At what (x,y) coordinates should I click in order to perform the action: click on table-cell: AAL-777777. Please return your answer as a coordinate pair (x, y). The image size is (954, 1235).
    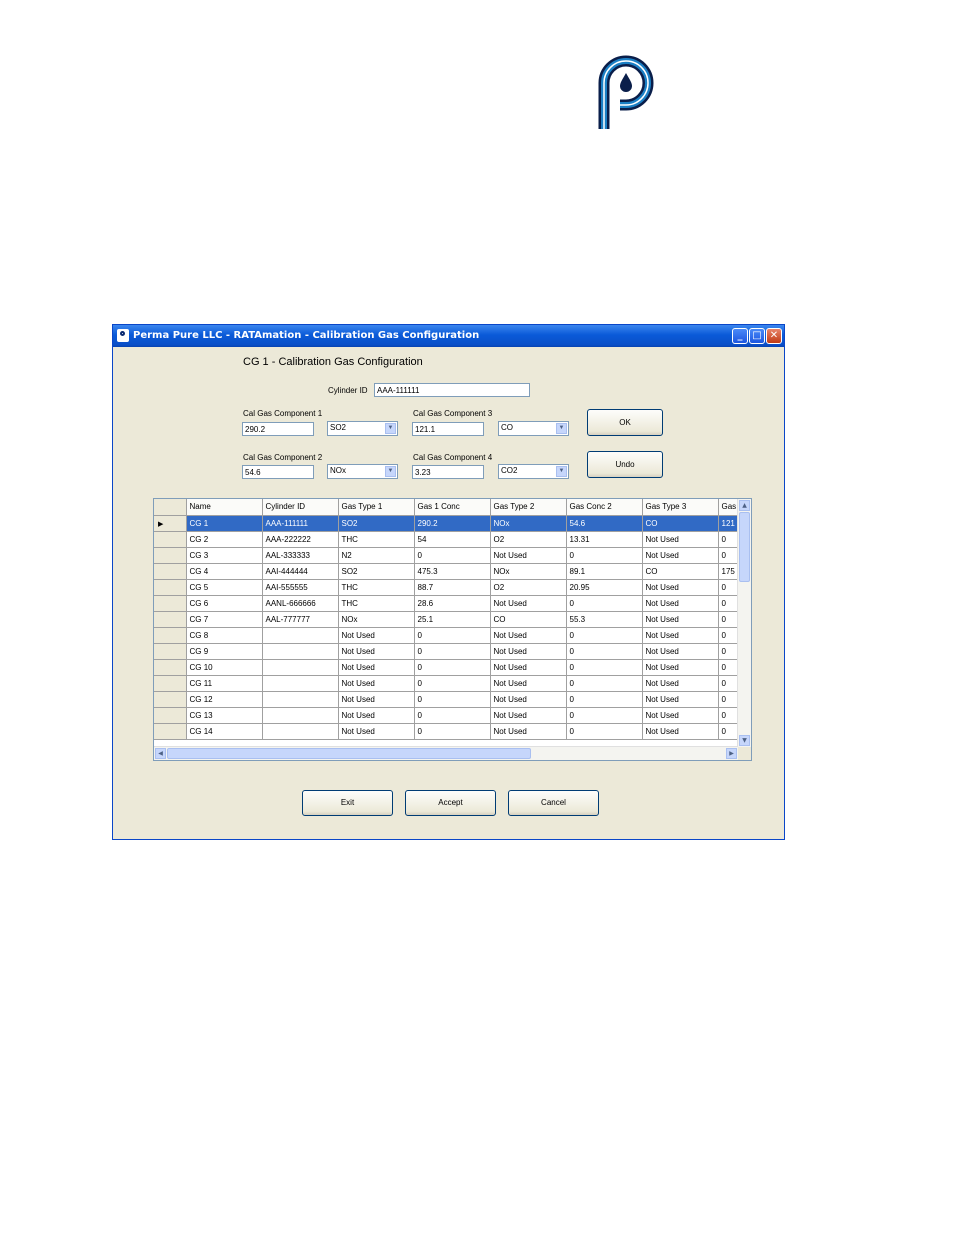
    Looking at the image, I should click on (300, 619).